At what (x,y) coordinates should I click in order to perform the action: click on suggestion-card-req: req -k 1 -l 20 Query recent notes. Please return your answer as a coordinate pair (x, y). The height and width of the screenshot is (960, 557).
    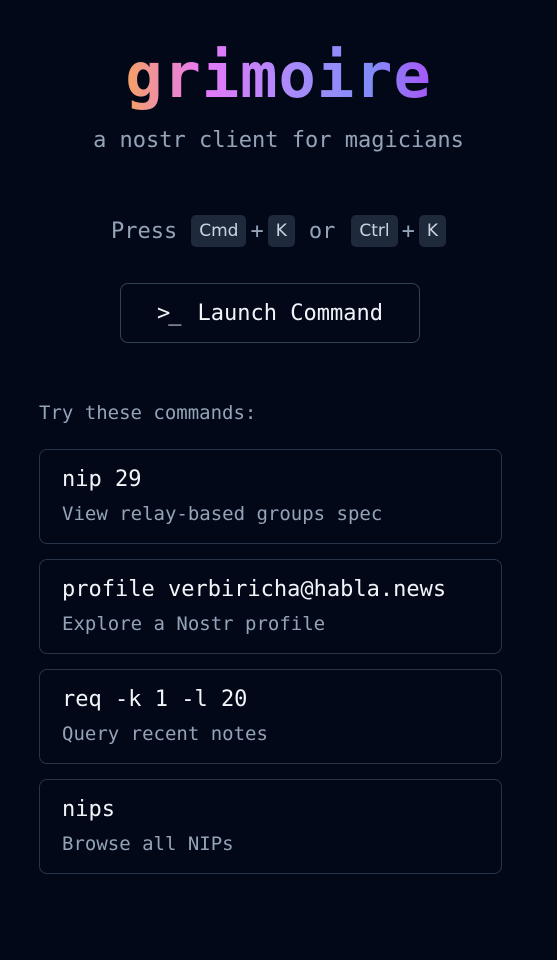
    Looking at the image, I should click on (270, 716).